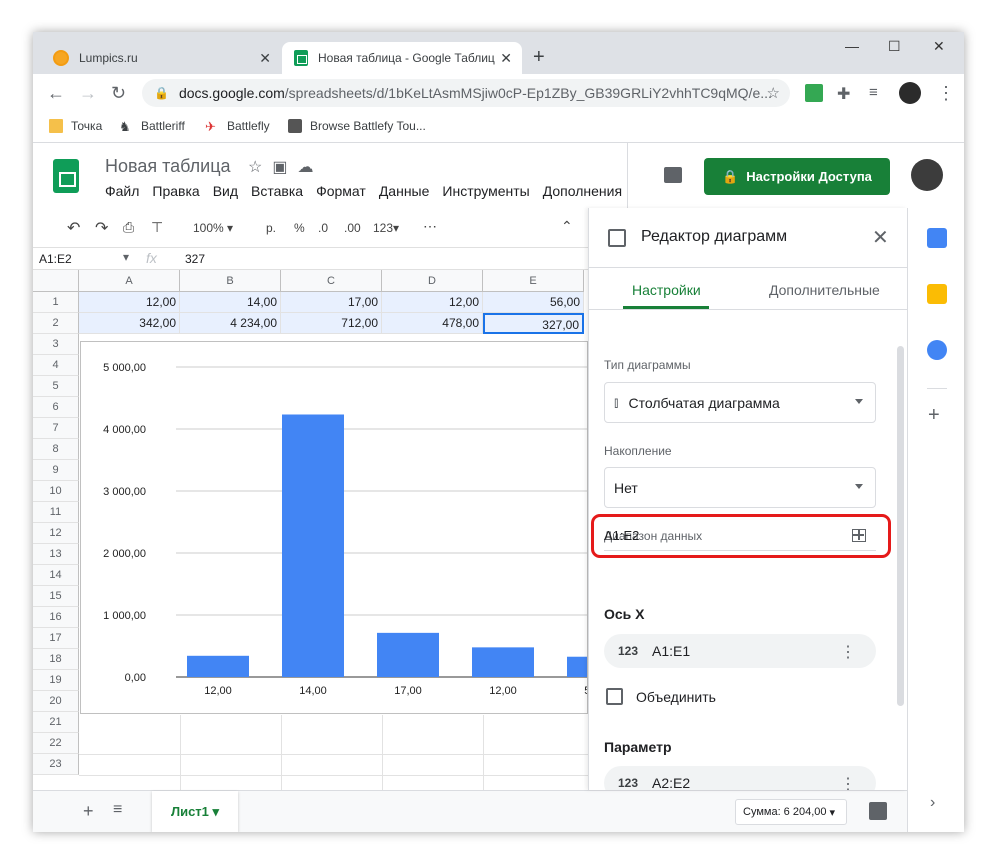 The height and width of the screenshot is (864, 996). What do you see at coordinates (213, 228) in the screenshot?
I see `zoom-select: 100% ▾` at bounding box center [213, 228].